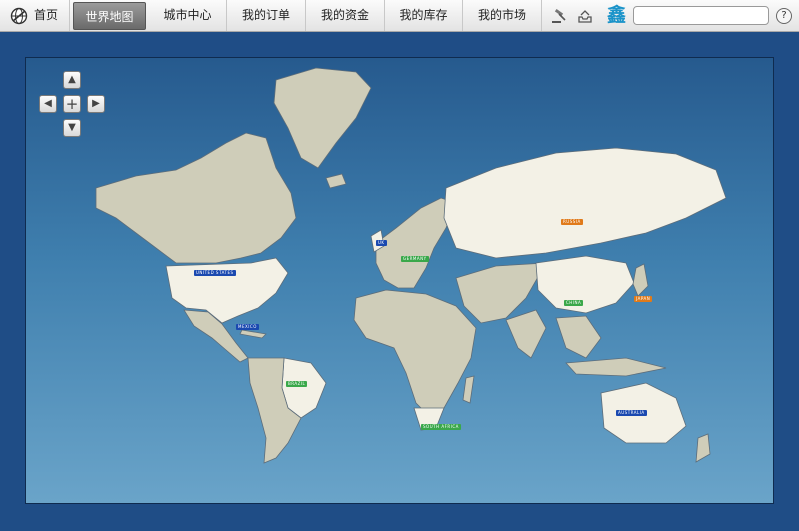 The image size is (799, 531). I want to click on home-button: 首页, so click(35, 15).